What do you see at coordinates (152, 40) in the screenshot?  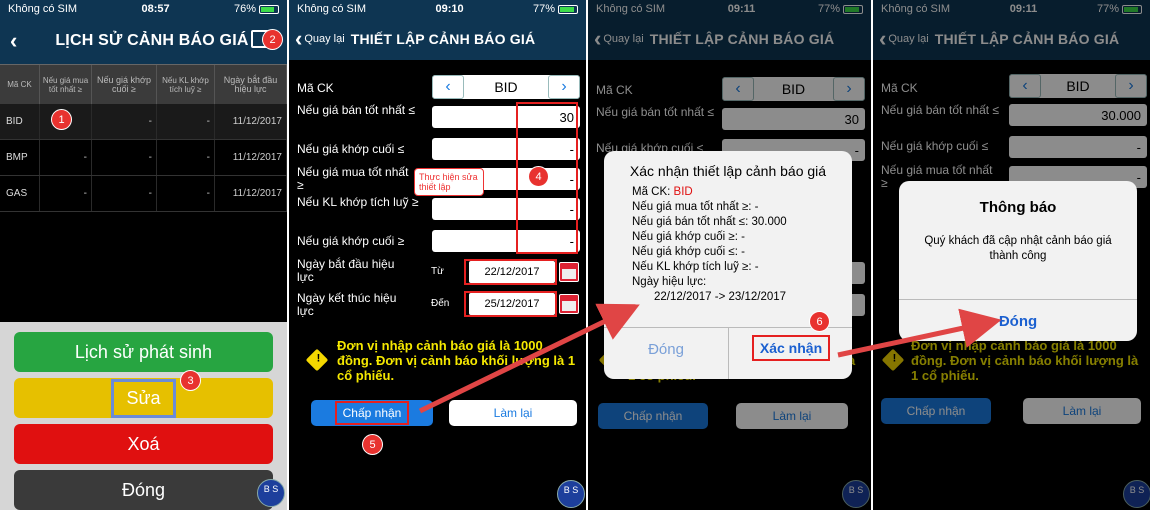 I see `page-title: LỊCH SỬ CẢNH BÁO GIÁ` at bounding box center [152, 40].